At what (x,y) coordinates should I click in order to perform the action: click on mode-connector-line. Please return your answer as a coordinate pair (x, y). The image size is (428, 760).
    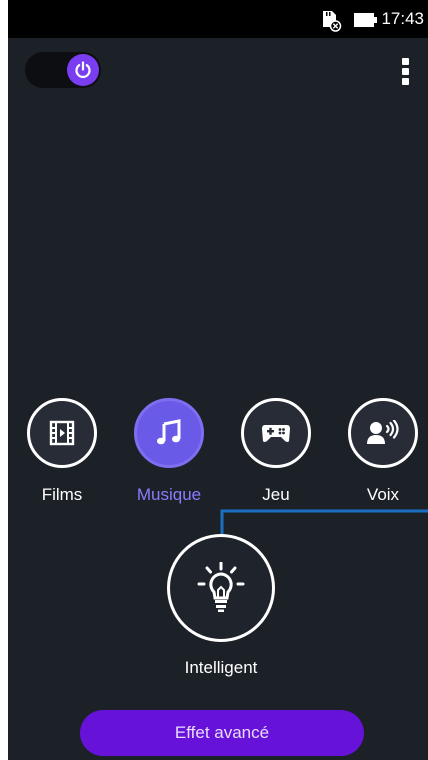
    Looking at the image, I should click on (323, 525).